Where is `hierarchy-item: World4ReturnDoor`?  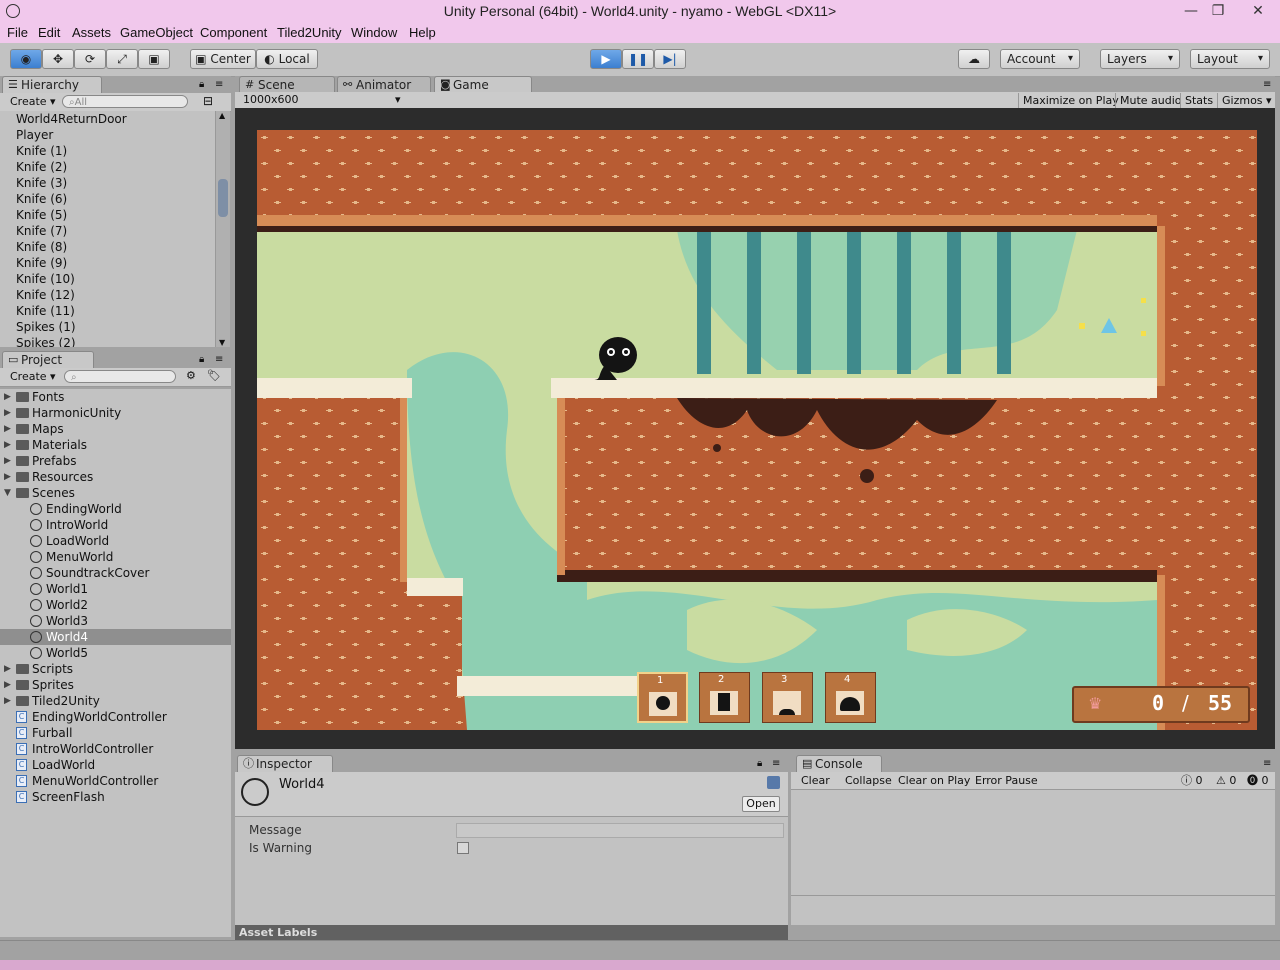 hierarchy-item: World4ReturnDoor is located at coordinates (107, 119).